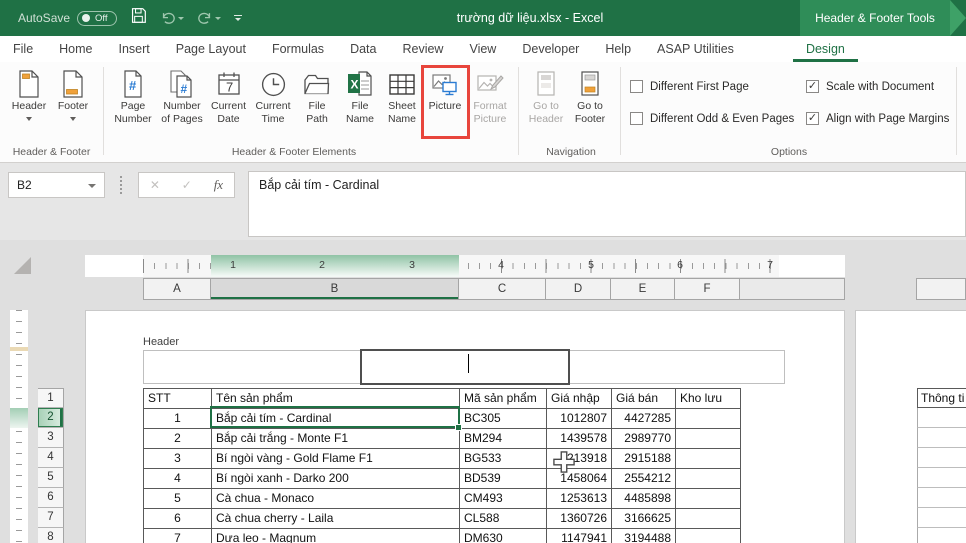  I want to click on column-header-e: E, so click(643, 289).